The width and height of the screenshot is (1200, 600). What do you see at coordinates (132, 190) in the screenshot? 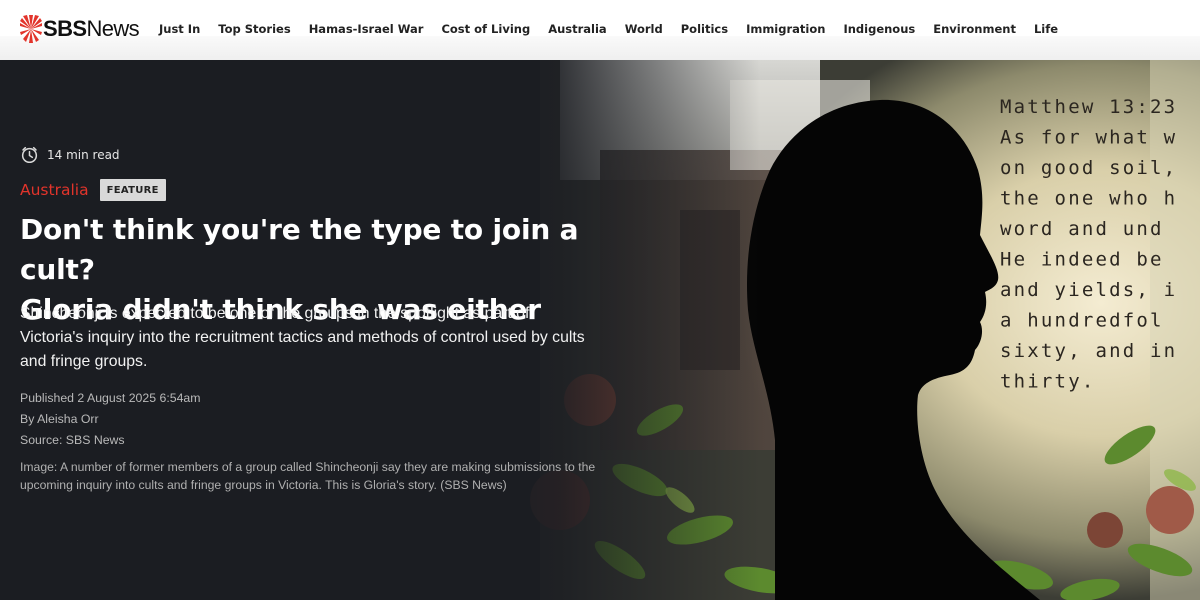
I see `feature-badge: FEATURE` at bounding box center [132, 190].